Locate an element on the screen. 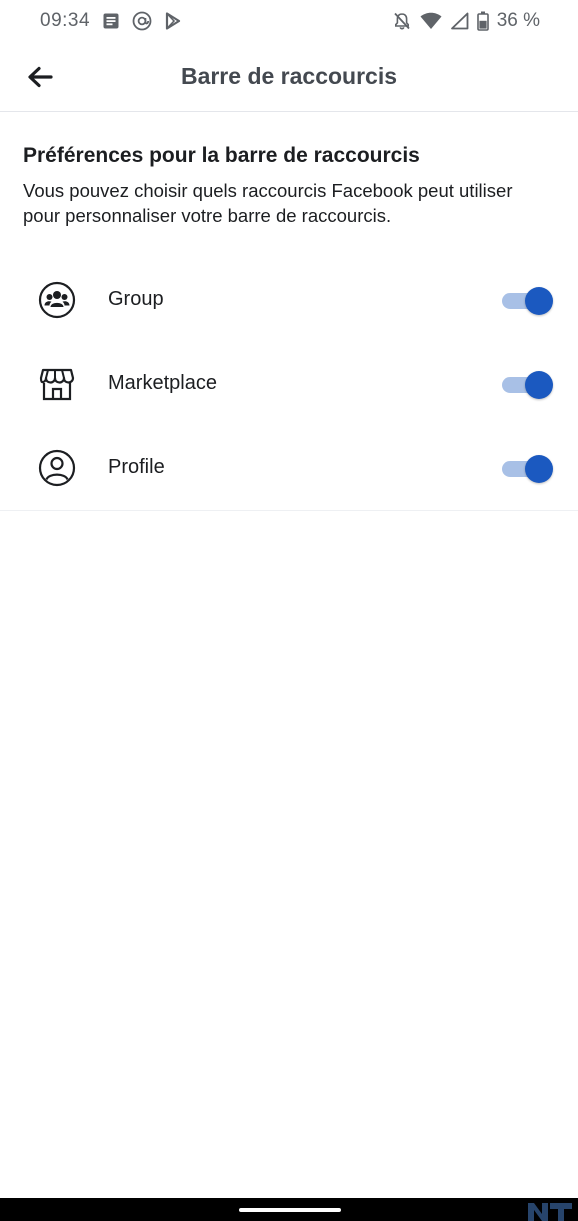  group-toggle is located at coordinates (527, 301).